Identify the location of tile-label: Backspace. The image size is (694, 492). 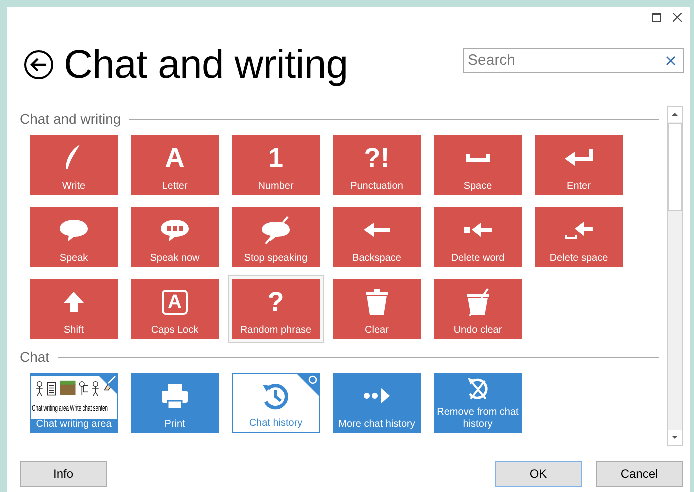
(377, 259).